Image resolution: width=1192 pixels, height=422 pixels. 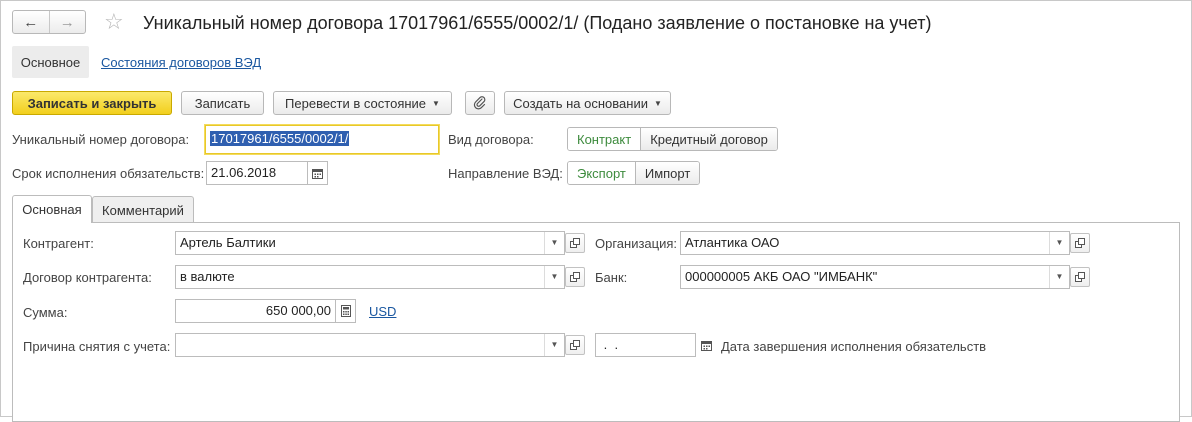 I want to click on organization-dropdown-button: ▼, so click(x=1059, y=243).